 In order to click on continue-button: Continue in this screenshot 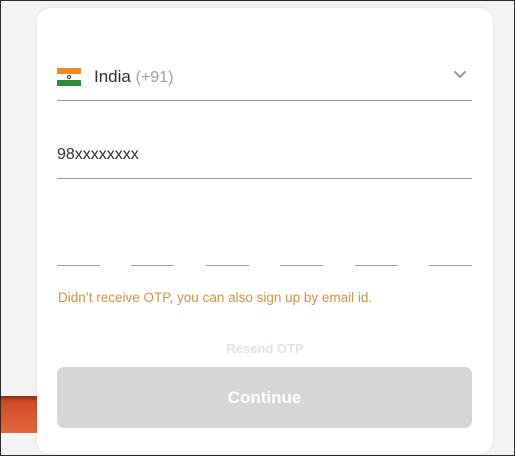, I will do `click(264, 397)`.